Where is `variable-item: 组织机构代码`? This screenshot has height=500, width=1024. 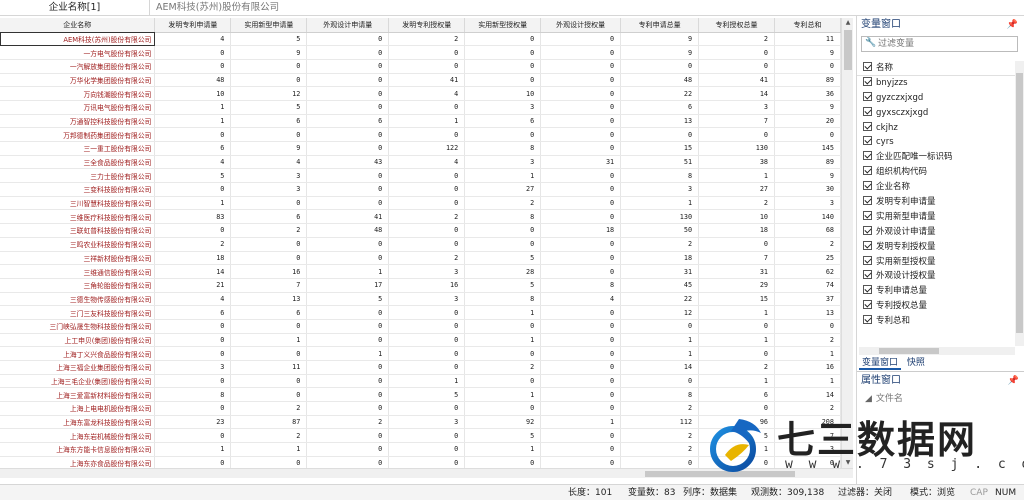 variable-item: 组织机构代码 is located at coordinates (936, 172).